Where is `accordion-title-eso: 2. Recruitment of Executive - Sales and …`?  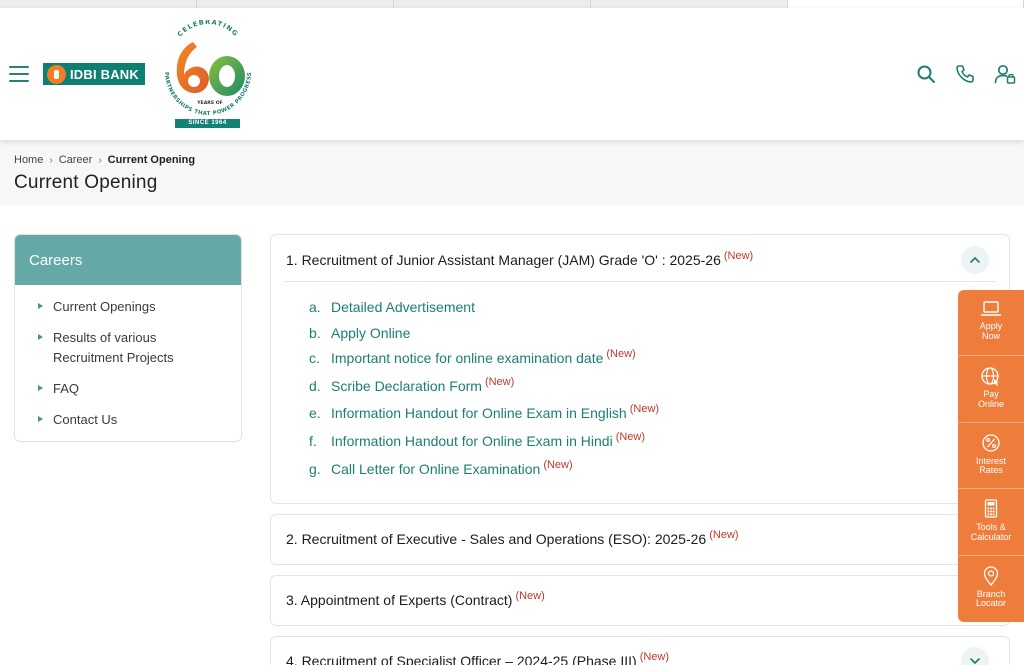 accordion-title-eso: 2. Recruitment of Executive - Sales and … is located at coordinates (512, 538).